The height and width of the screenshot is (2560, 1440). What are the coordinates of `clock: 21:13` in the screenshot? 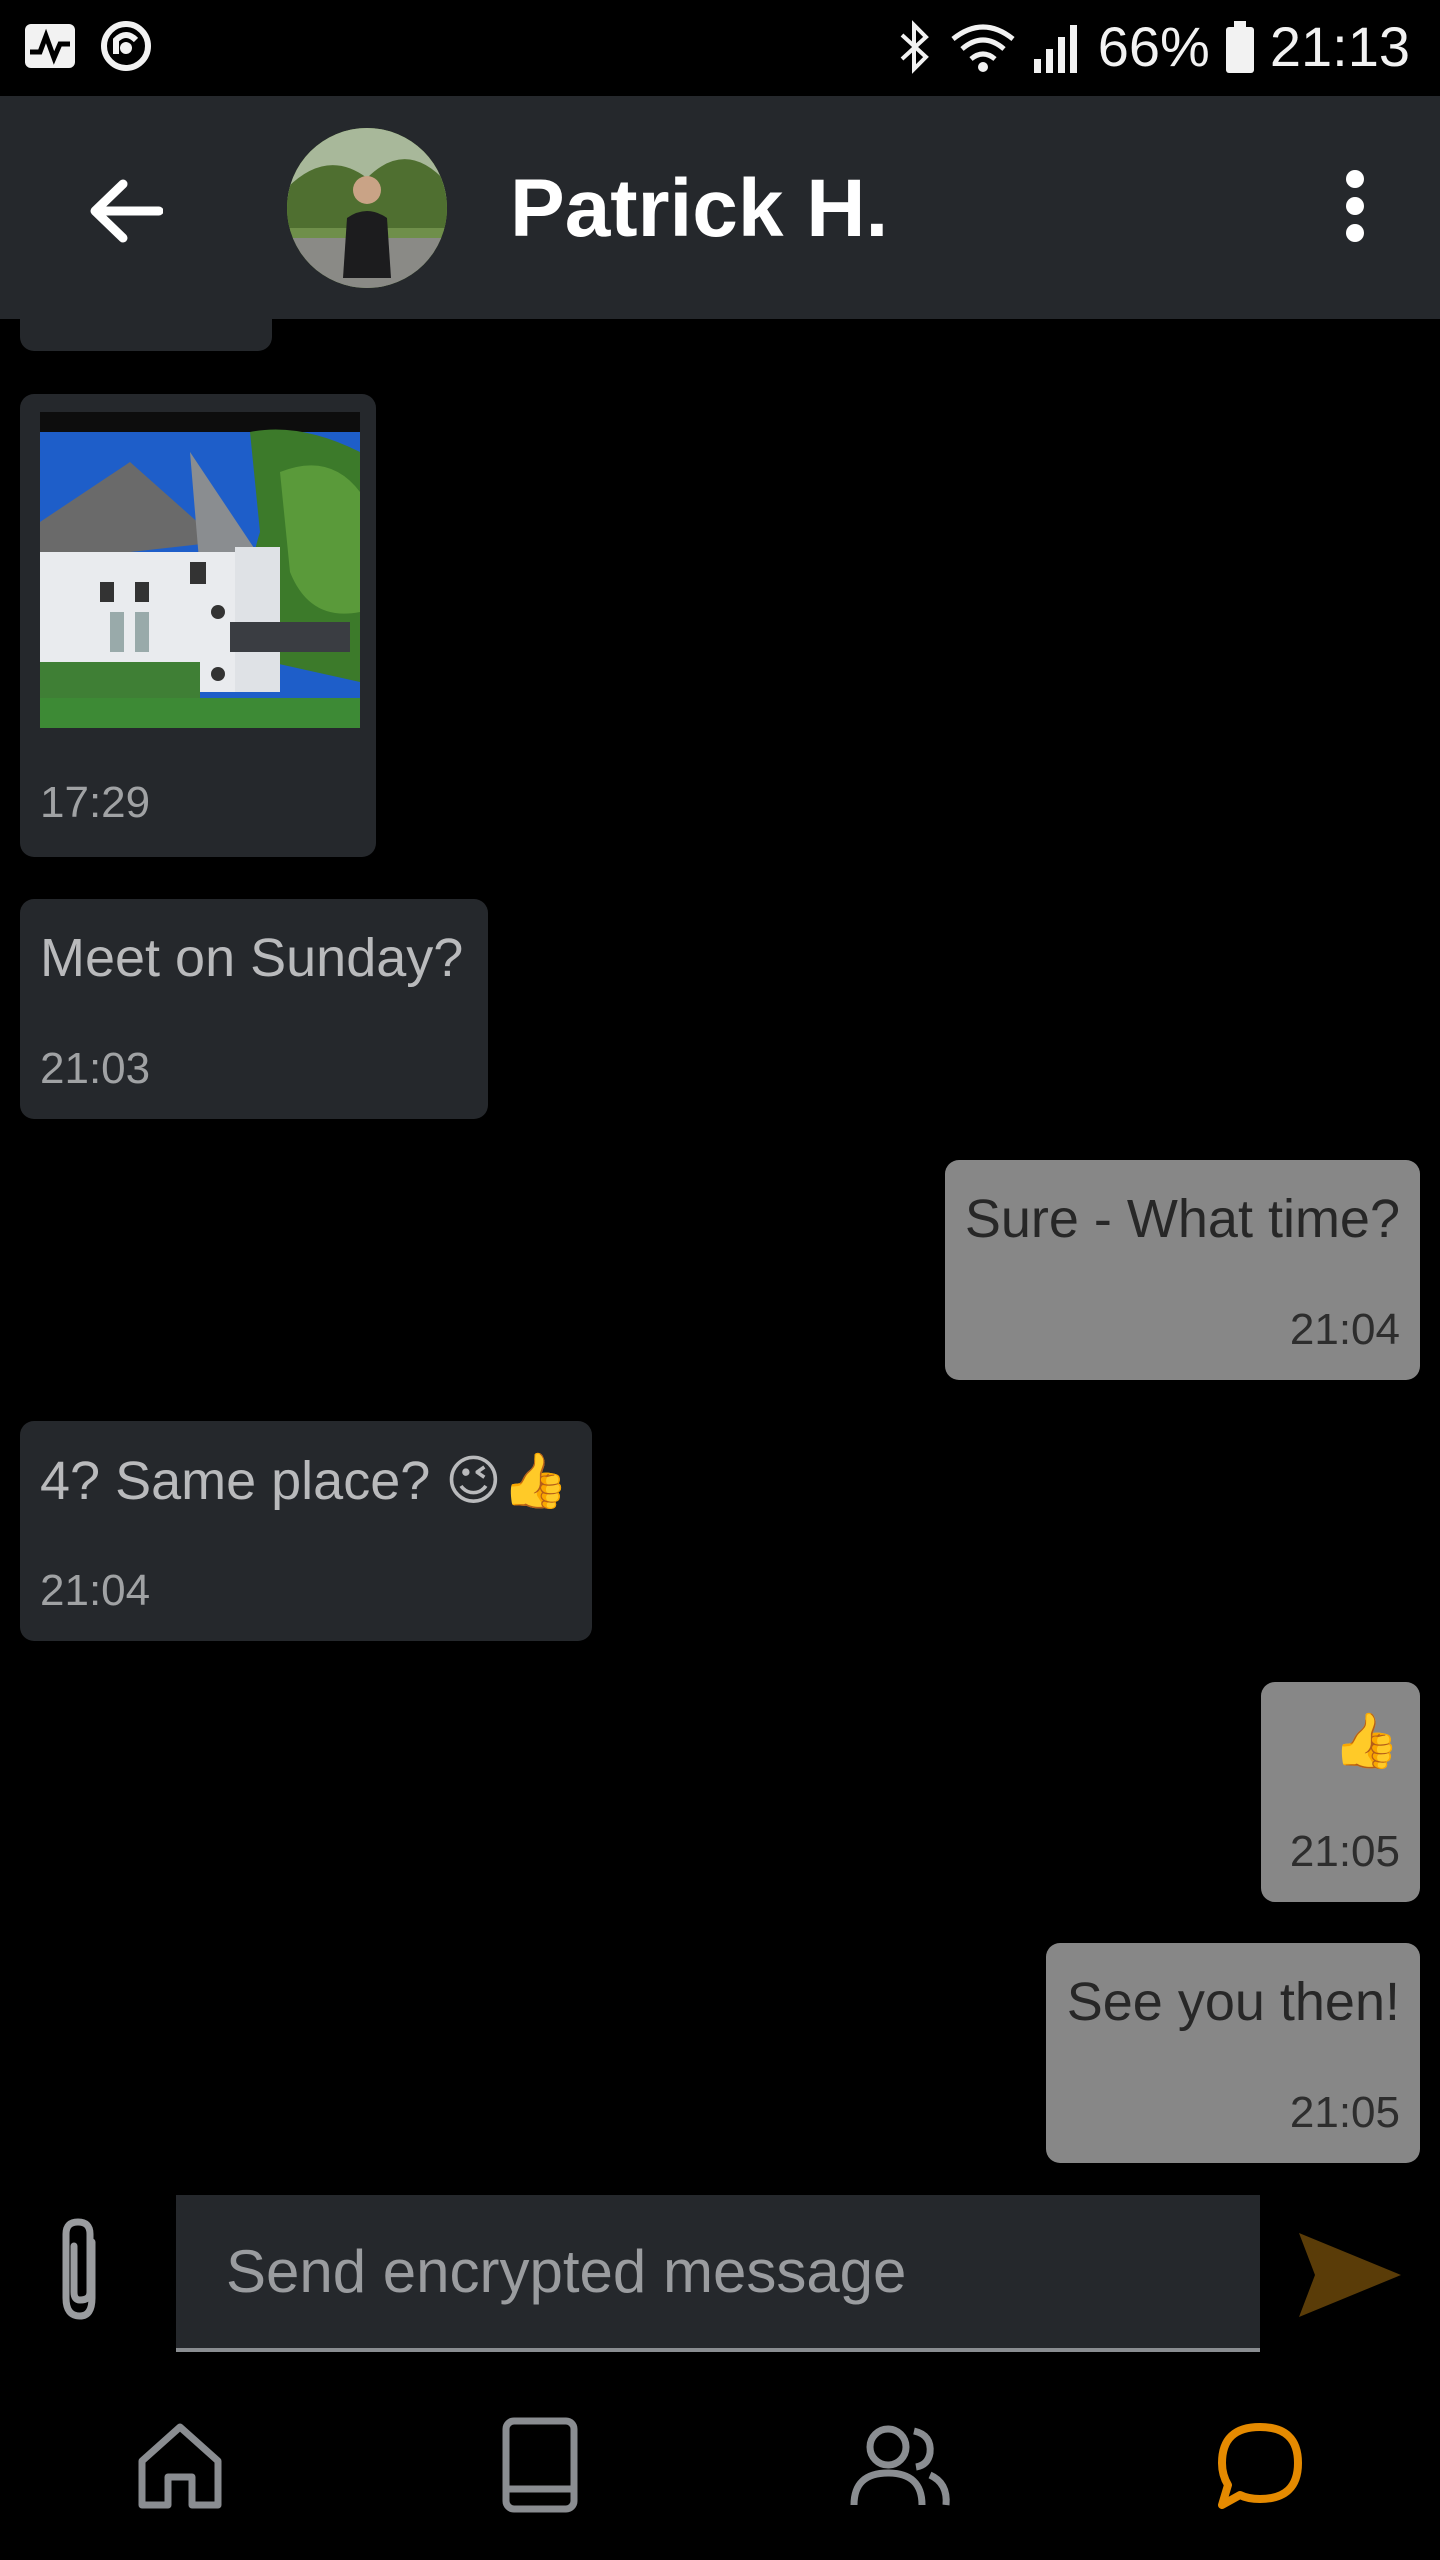 It's located at (1339, 46).